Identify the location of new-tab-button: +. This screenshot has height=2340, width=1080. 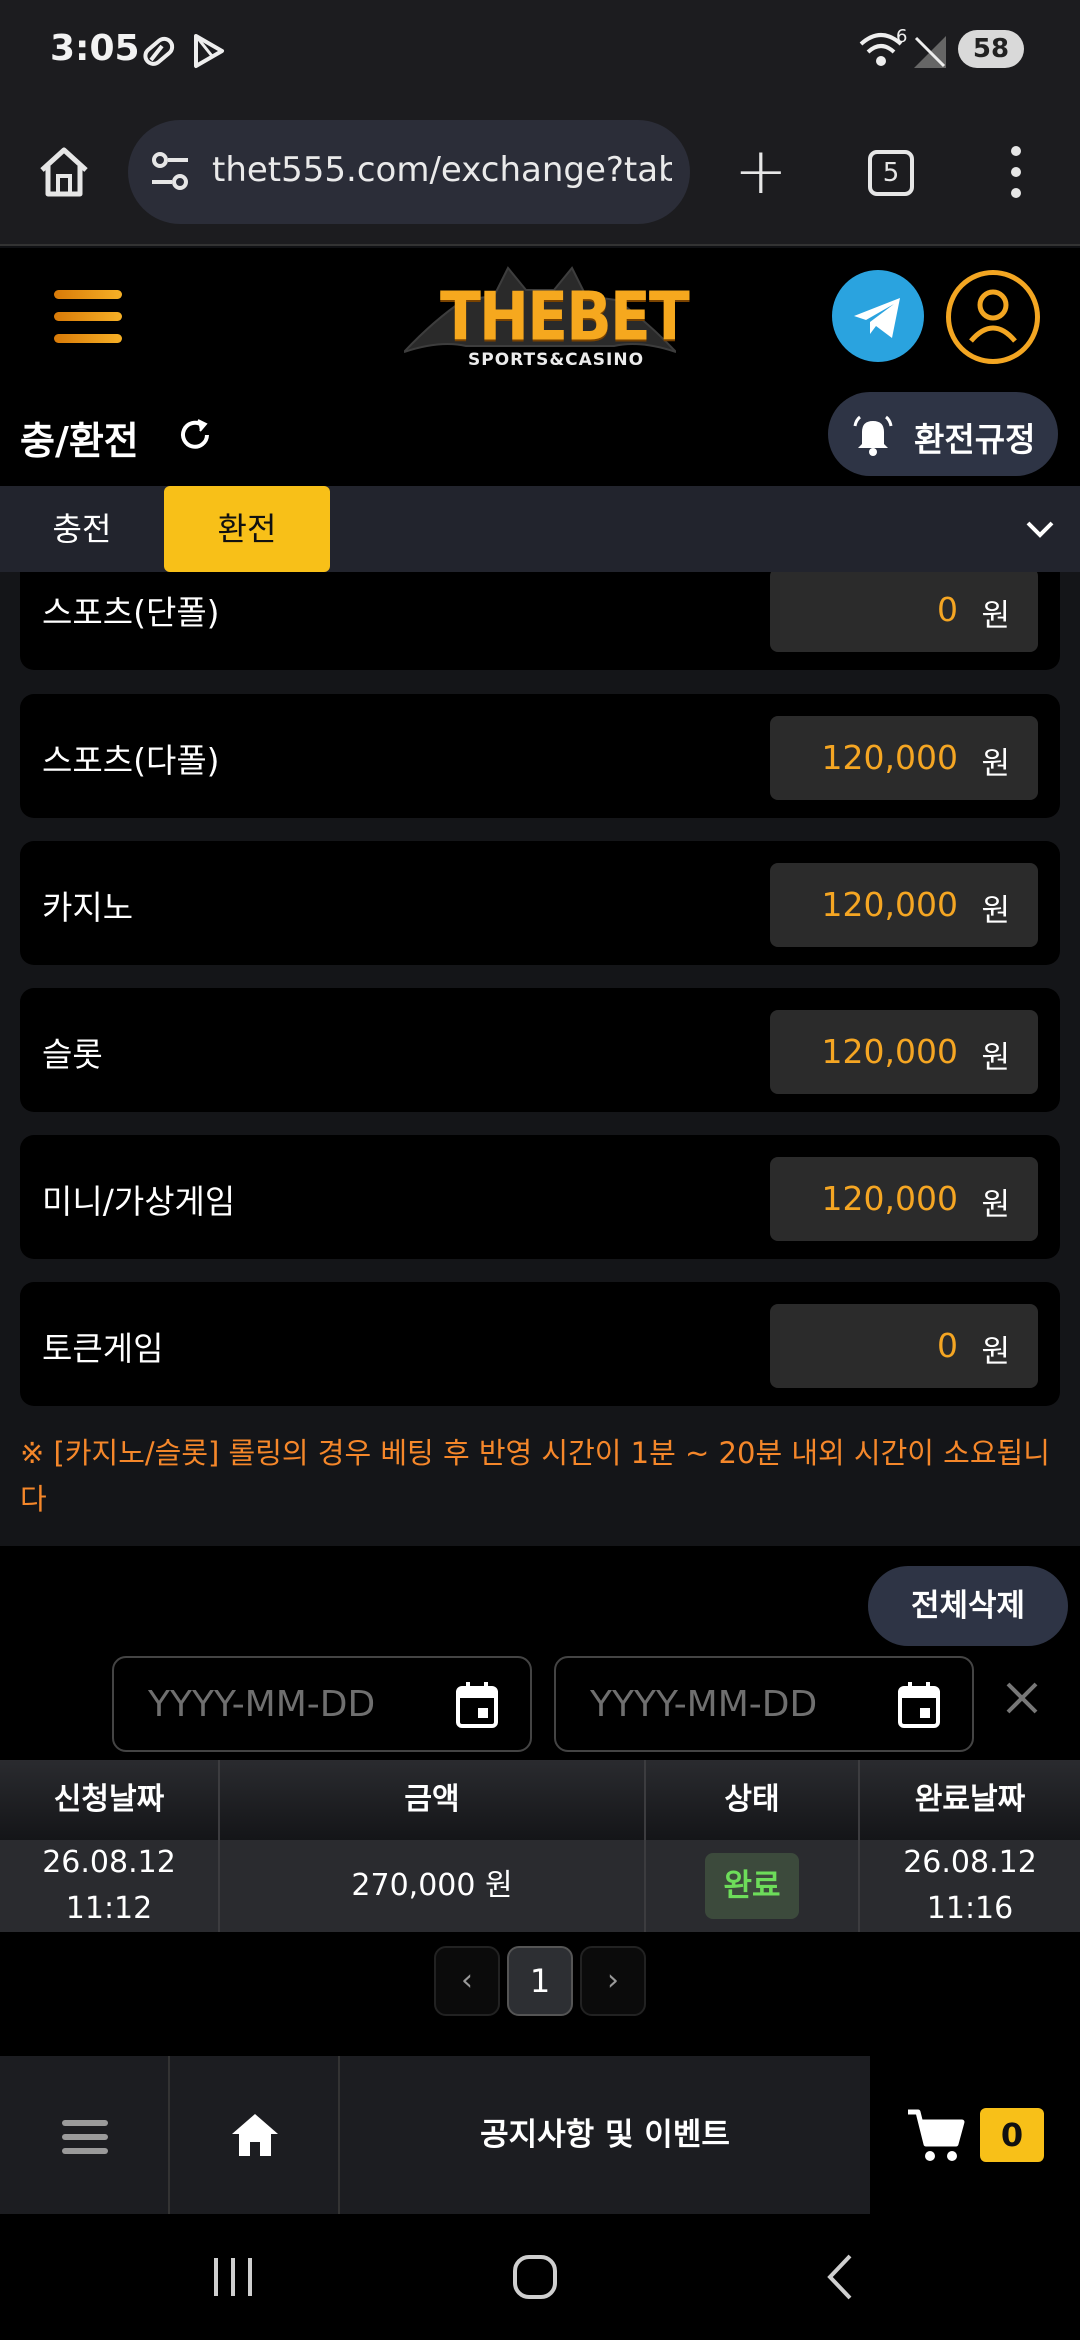
(761, 172).